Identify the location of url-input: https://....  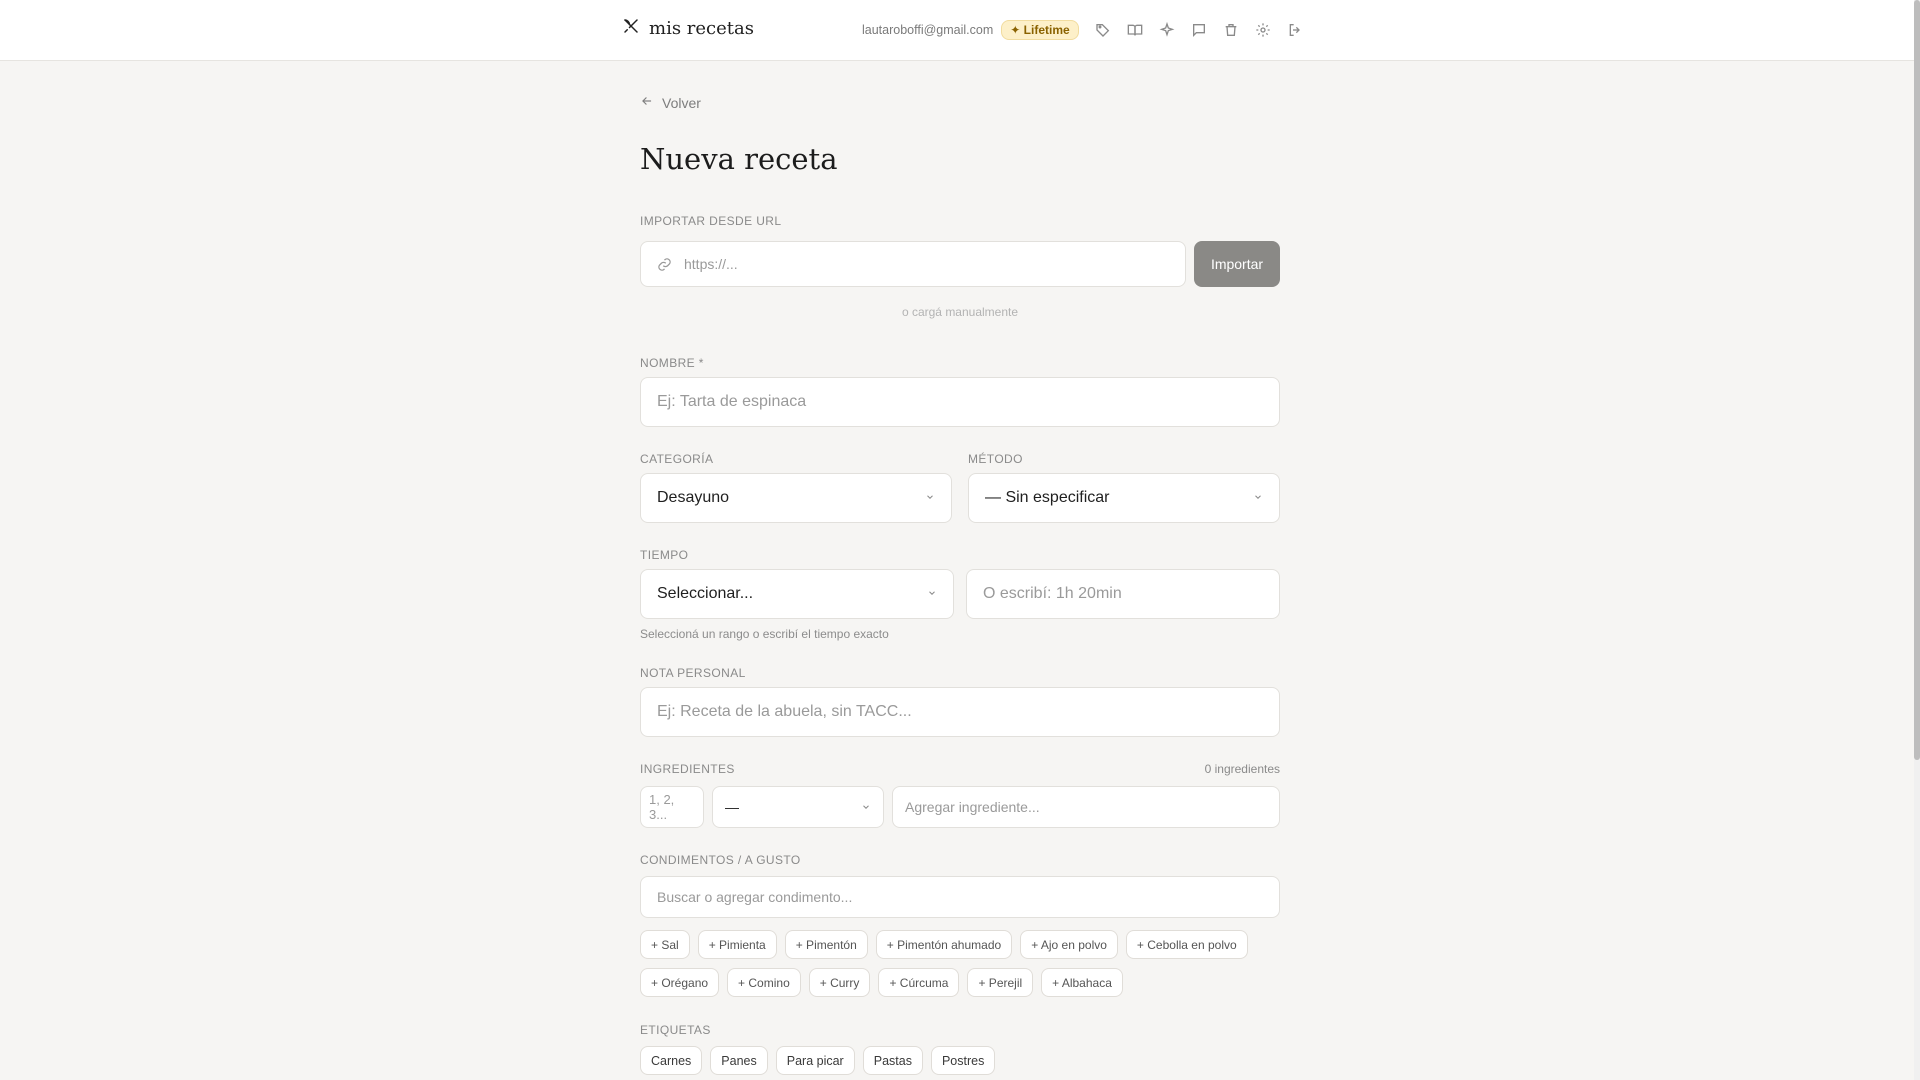
(913, 264).